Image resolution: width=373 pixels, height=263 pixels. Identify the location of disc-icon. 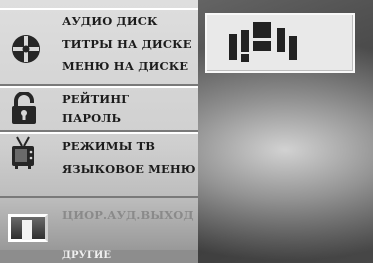
(26, 49).